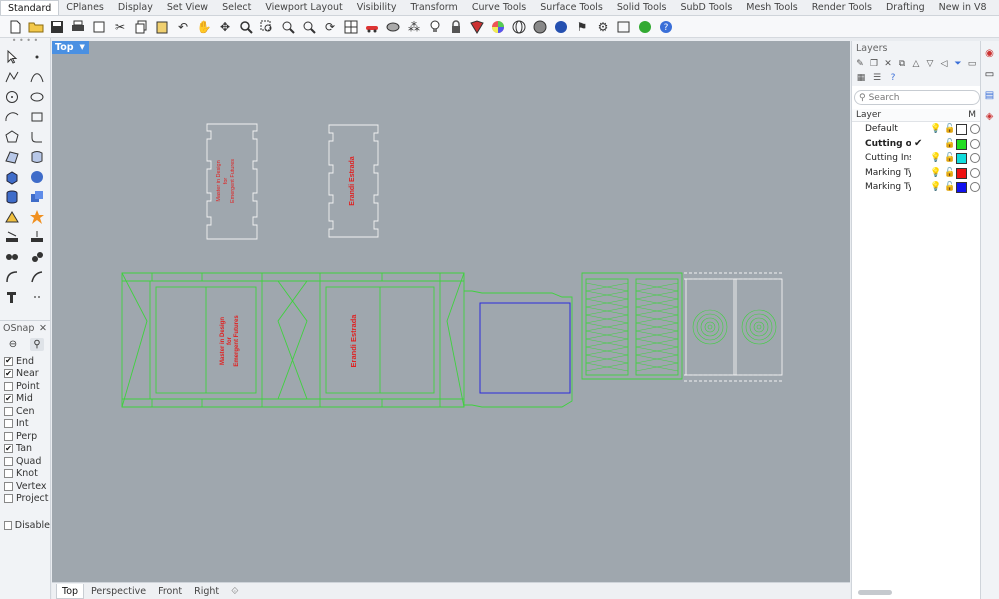  Describe the element at coordinates (37, 57) in the screenshot. I see `point-icon` at that location.